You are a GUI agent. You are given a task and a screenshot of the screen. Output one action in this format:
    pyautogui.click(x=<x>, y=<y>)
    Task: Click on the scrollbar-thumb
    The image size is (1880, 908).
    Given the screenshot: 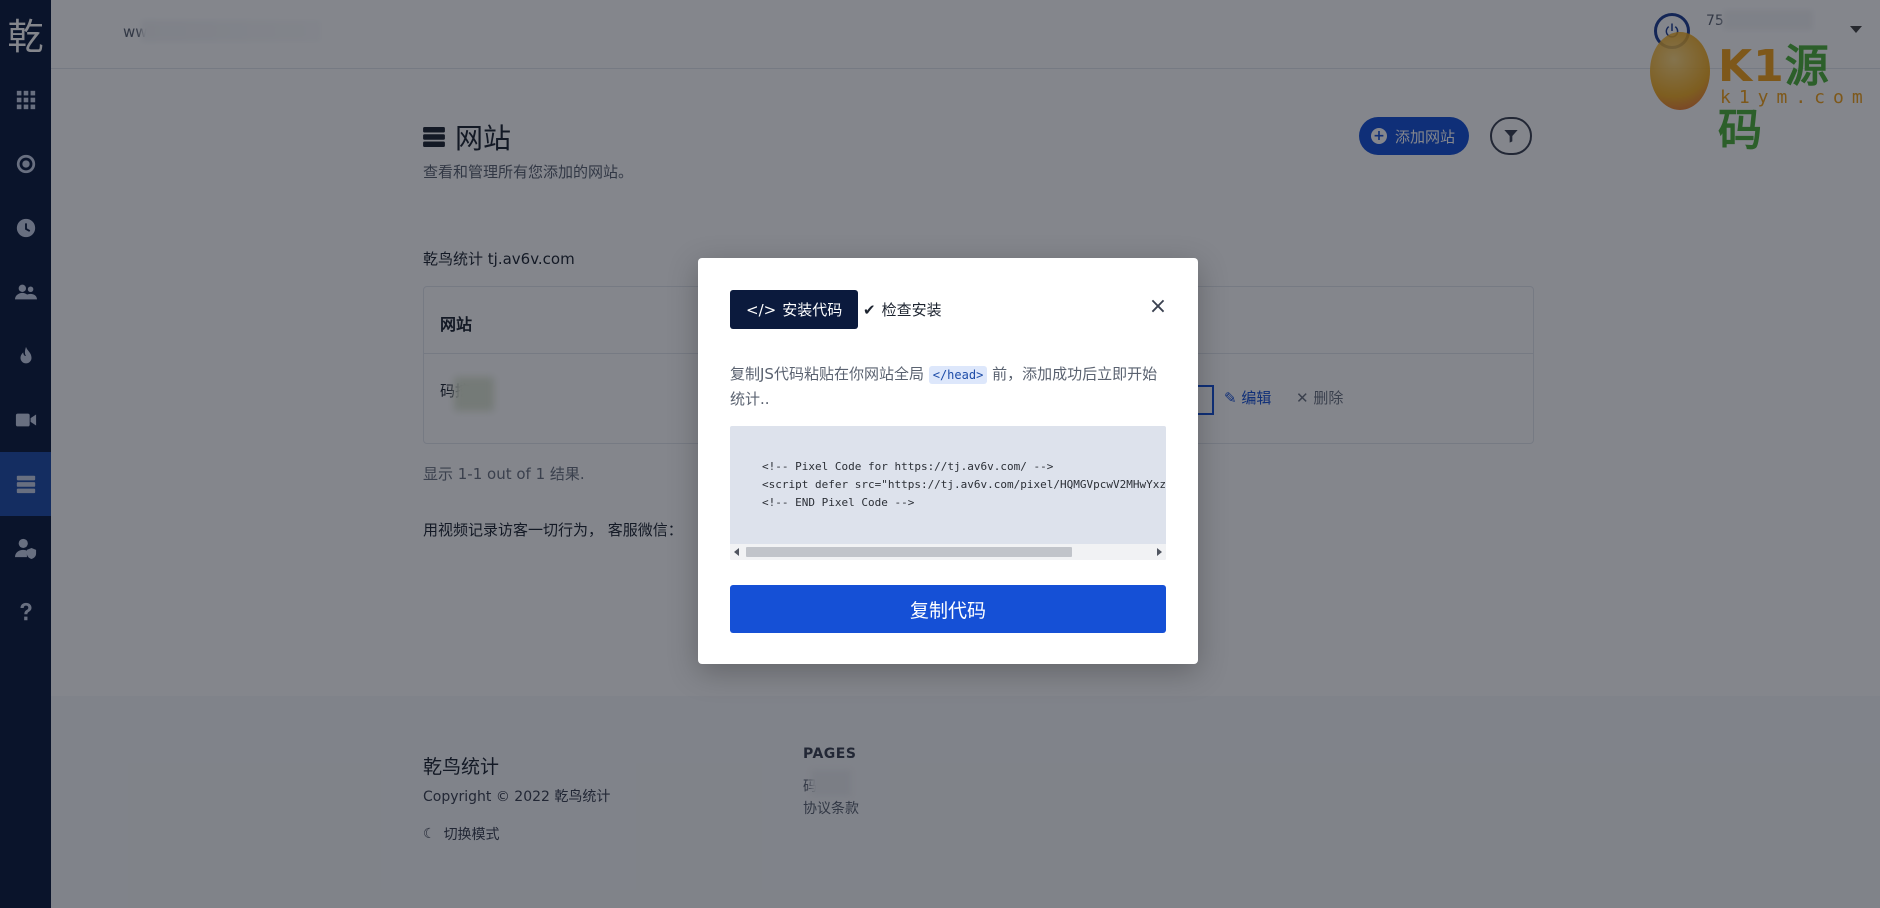 What is the action you would take?
    pyautogui.click(x=909, y=552)
    